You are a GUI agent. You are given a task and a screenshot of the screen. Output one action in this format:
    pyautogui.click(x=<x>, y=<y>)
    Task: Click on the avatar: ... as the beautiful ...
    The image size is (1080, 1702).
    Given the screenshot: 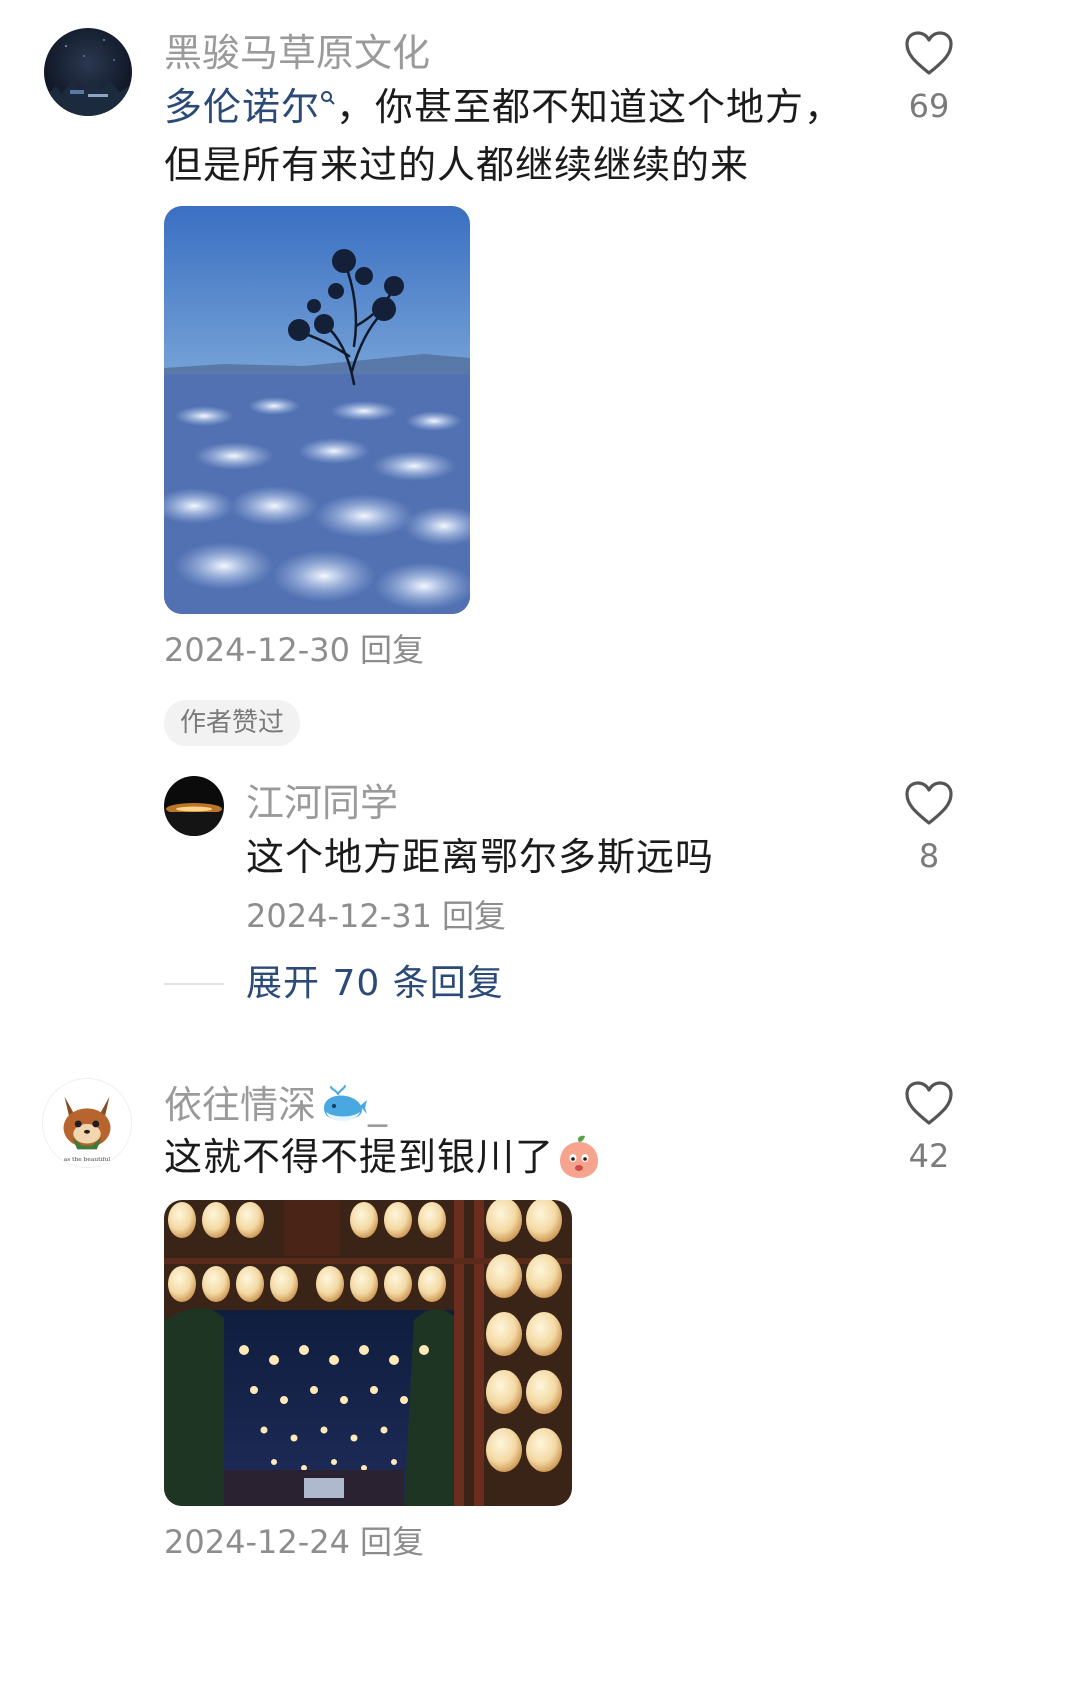 What is the action you would take?
    pyautogui.click(x=87, y=1123)
    